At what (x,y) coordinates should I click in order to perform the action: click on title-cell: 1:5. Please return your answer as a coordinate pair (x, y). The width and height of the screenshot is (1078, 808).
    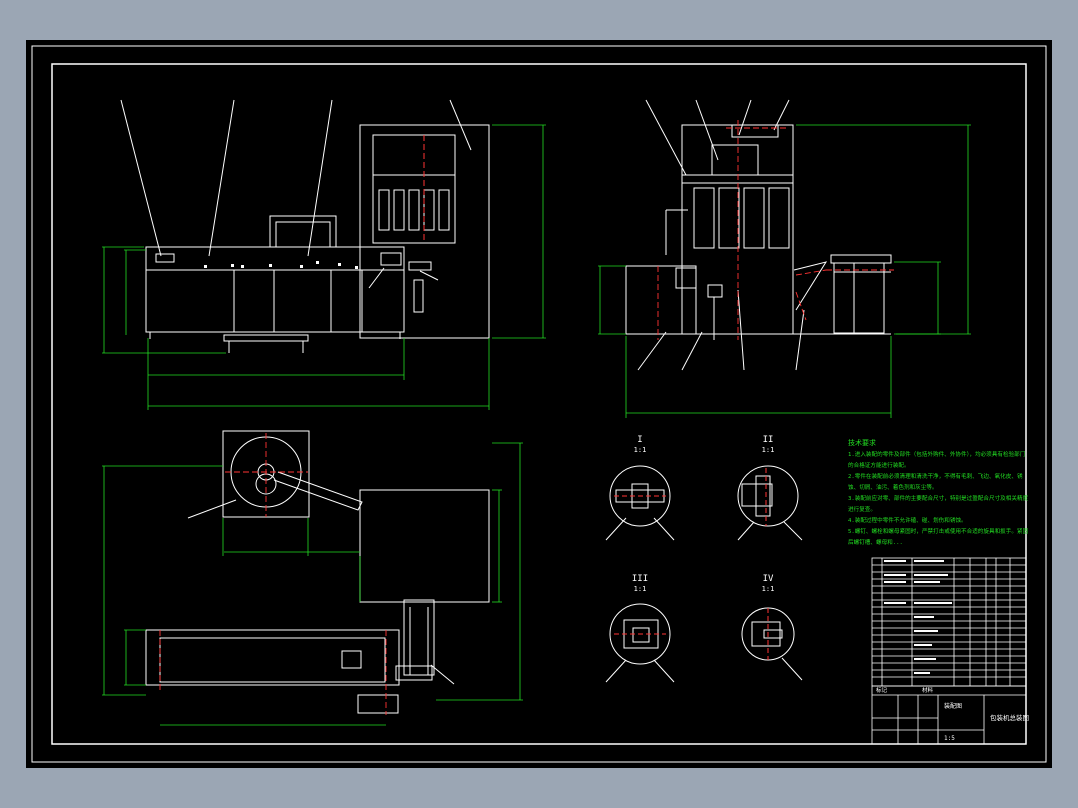
    Looking at the image, I should click on (949, 738).